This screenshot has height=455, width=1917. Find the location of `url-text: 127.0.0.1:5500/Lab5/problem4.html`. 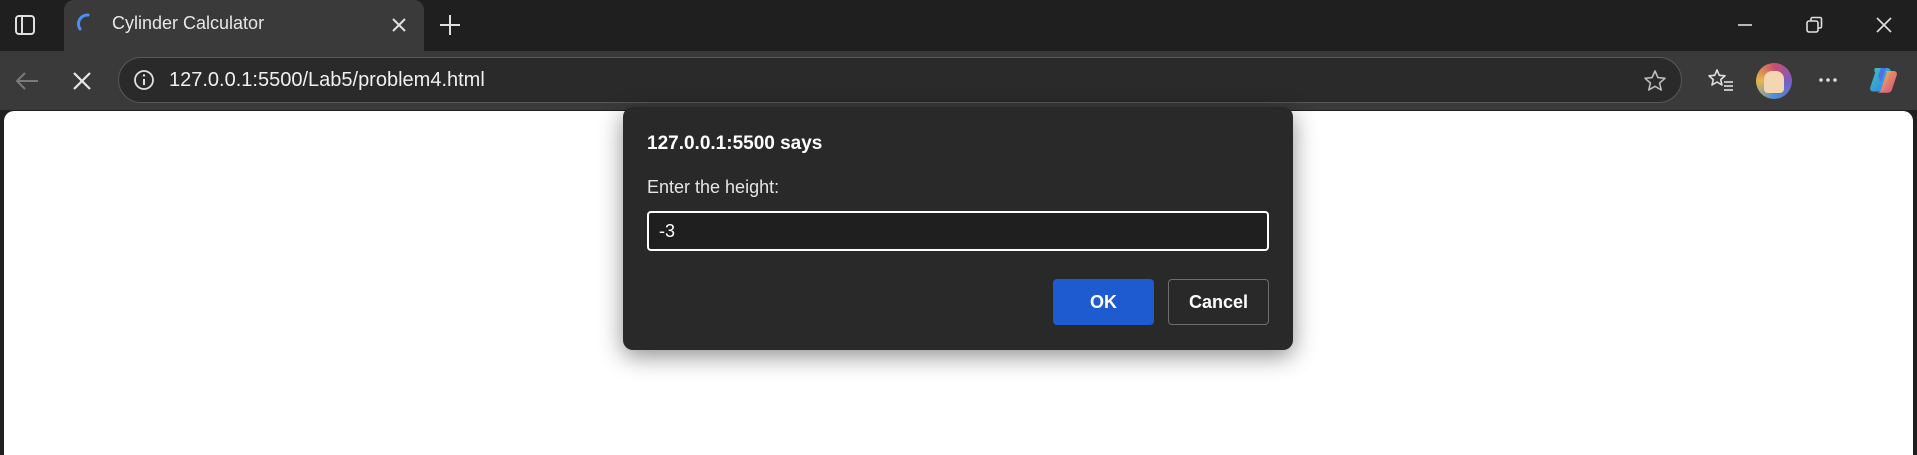

url-text: 127.0.0.1:5500/Lab5/problem4.html is located at coordinates (327, 80).